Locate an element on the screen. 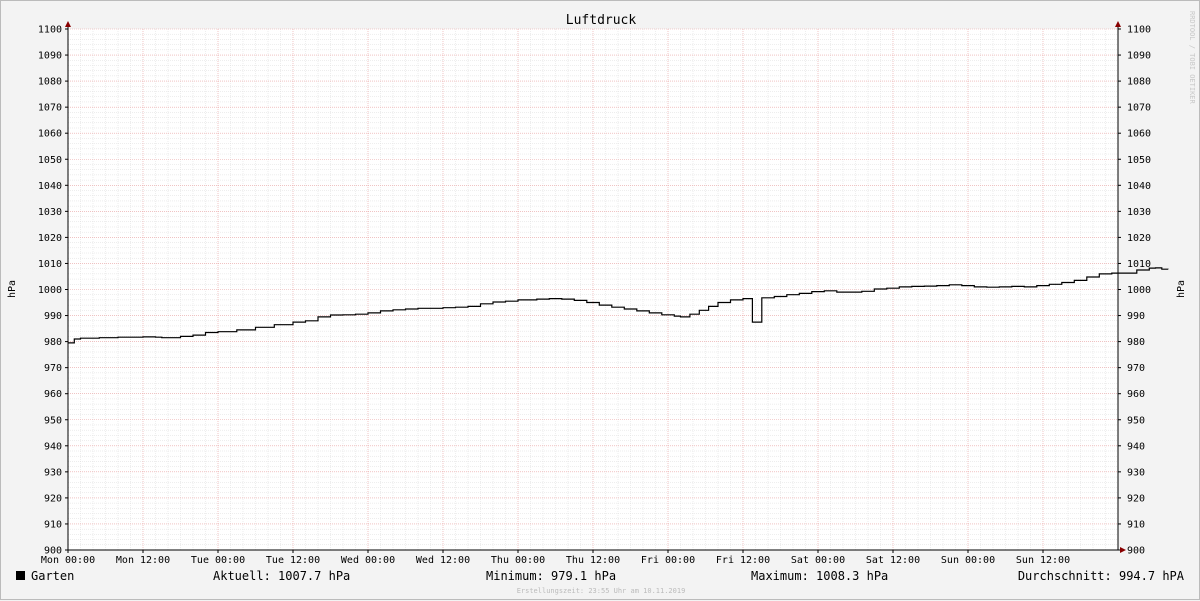  y-tick-label-left: 920 is located at coordinates (53, 498).